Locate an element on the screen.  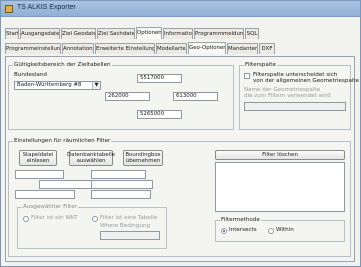
filter-list is located at coordinates (280, 187).